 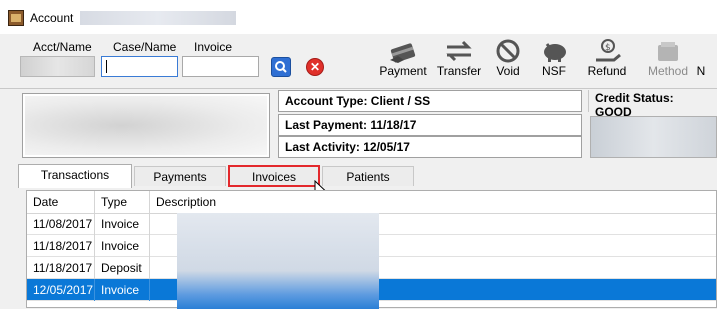 I want to click on invoice-label: Invoice, so click(x=213, y=47).